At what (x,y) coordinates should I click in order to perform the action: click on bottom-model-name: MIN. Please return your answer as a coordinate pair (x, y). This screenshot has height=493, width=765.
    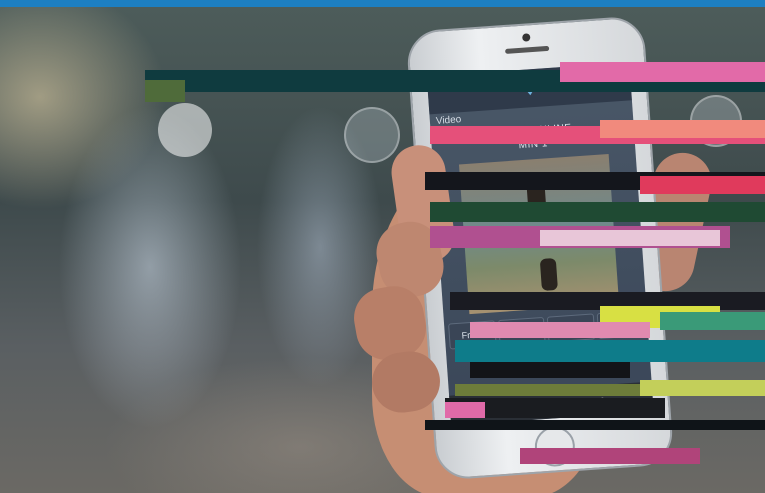
    Looking at the image, I should click on (548, 360).